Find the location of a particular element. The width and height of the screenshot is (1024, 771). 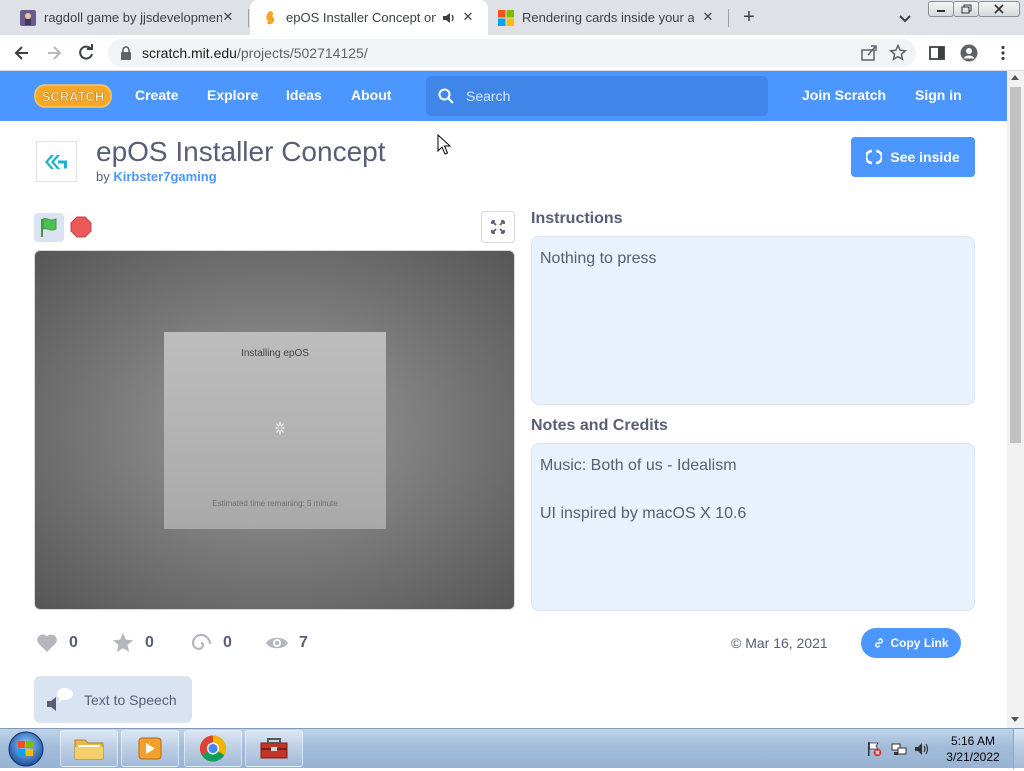

stop-sign-icon is located at coordinates (81, 227).